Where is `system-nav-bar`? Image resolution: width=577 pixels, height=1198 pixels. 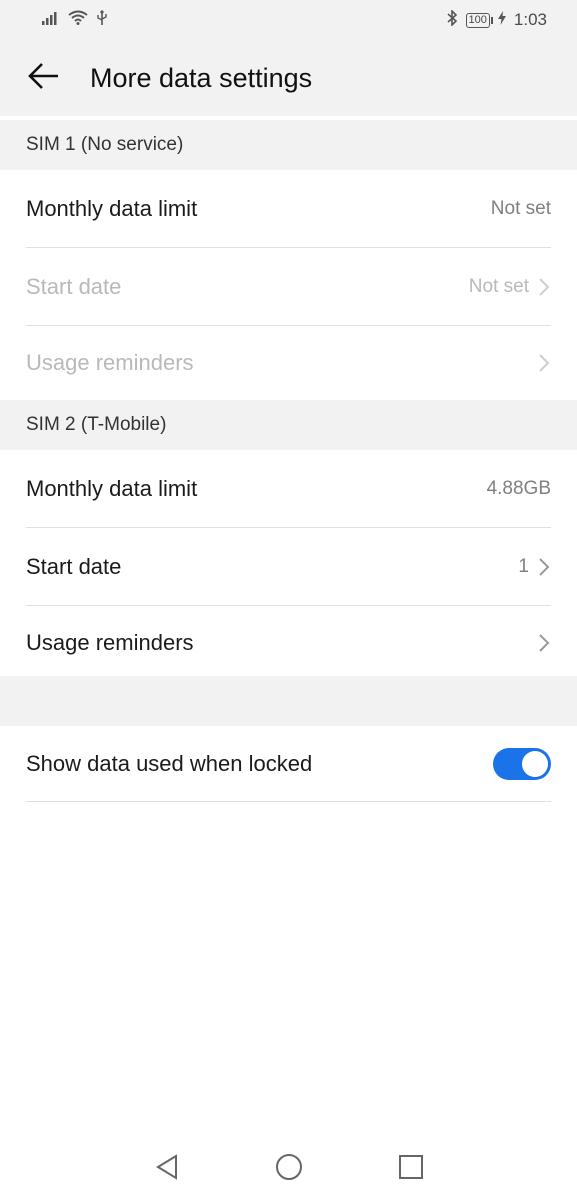
system-nav-bar is located at coordinates (288, 1169).